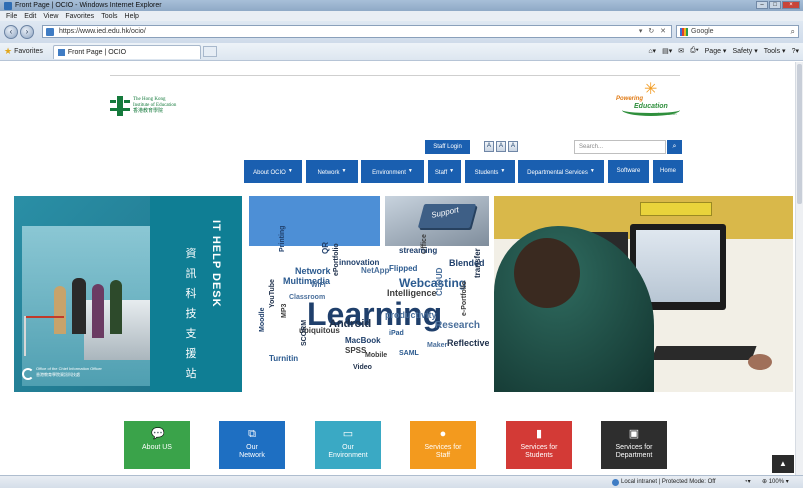 This screenshot has height=488, width=803. What do you see at coordinates (191, 334) in the screenshot?
I see `zh-char: 支` at bounding box center [191, 334].